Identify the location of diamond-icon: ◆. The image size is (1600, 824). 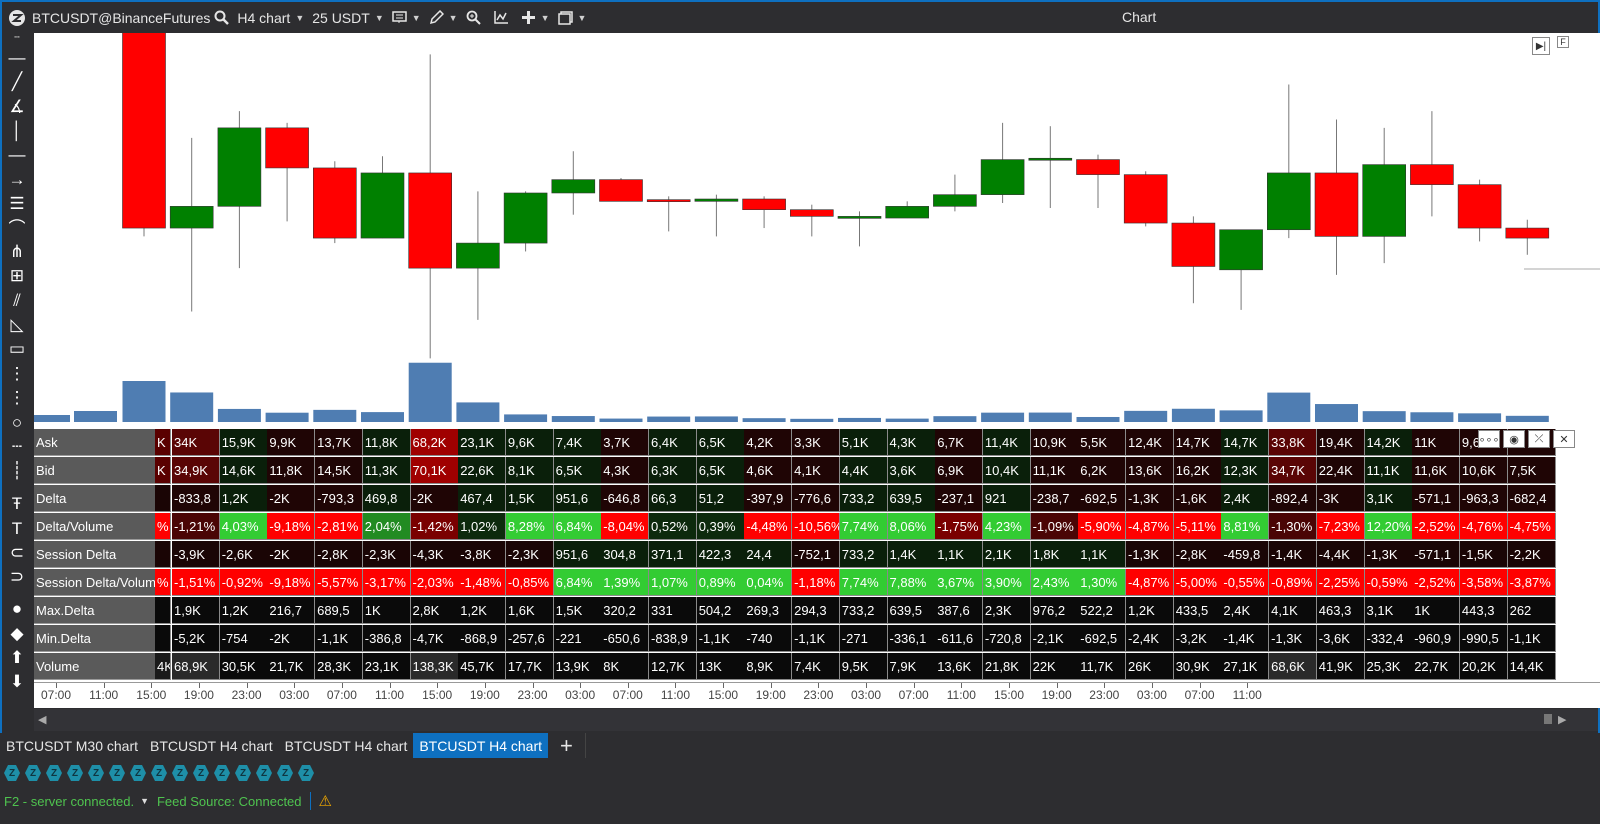
(17, 633).